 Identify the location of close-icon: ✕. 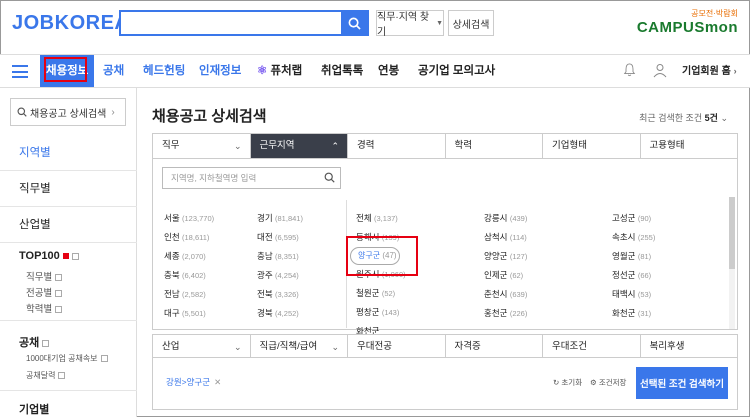
(217, 382).